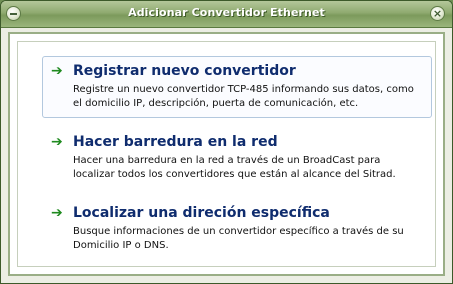 The image size is (453, 284). Describe the element at coordinates (184, 71) in the screenshot. I see `option-title: Registrar nuevo convertidor` at that location.